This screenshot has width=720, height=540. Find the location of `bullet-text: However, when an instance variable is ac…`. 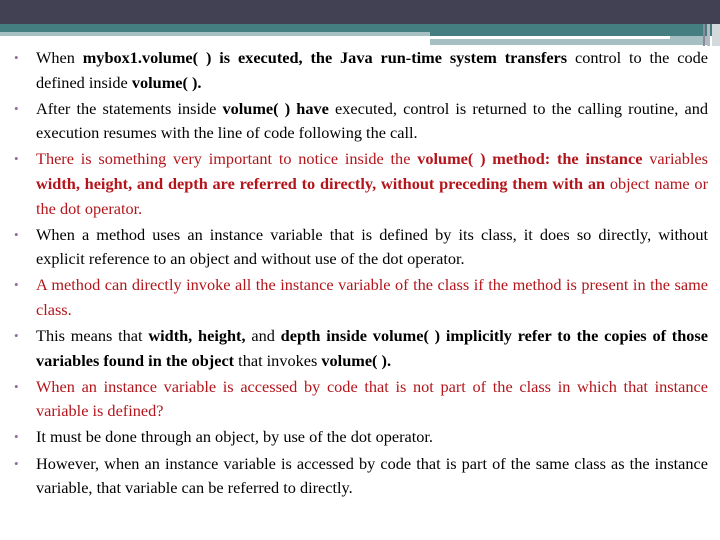

bullet-text: However, when an instance variable is ac… is located at coordinates (372, 475).